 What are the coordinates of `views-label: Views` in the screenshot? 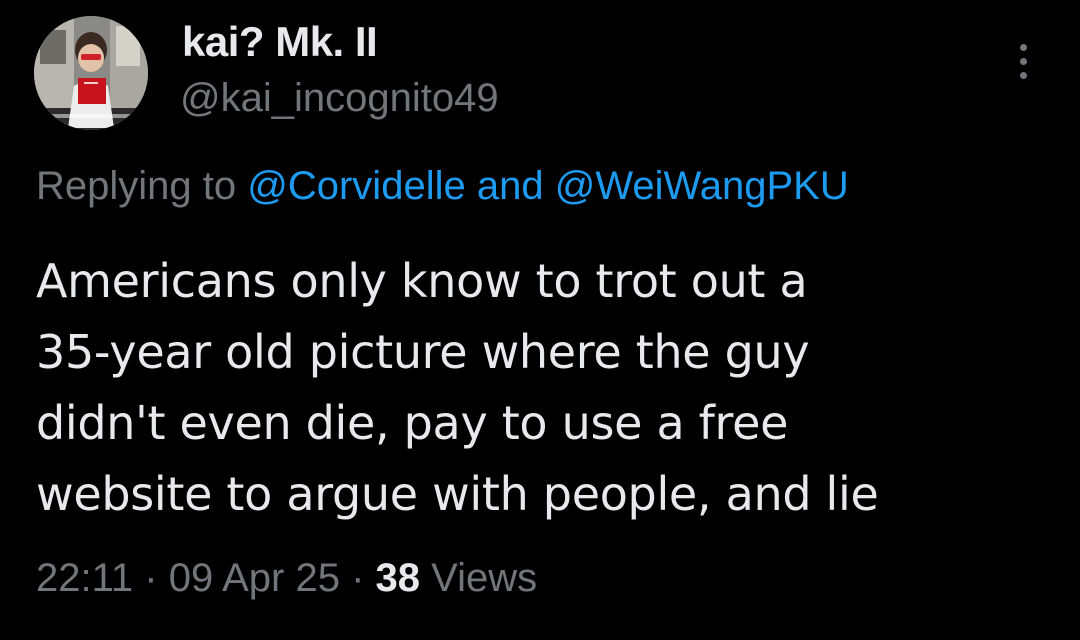 It's located at (484, 578).